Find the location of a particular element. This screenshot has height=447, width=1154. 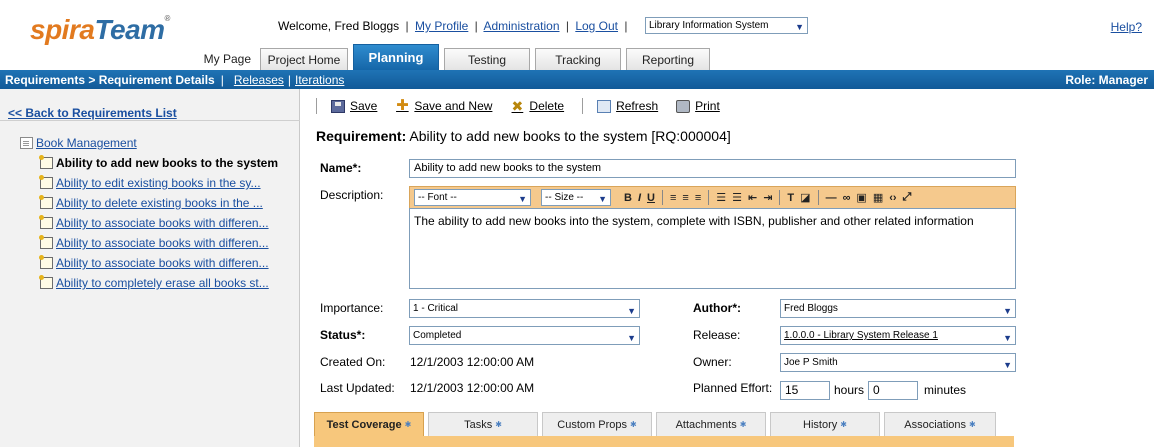

importance-label: Importance: is located at coordinates (352, 308).